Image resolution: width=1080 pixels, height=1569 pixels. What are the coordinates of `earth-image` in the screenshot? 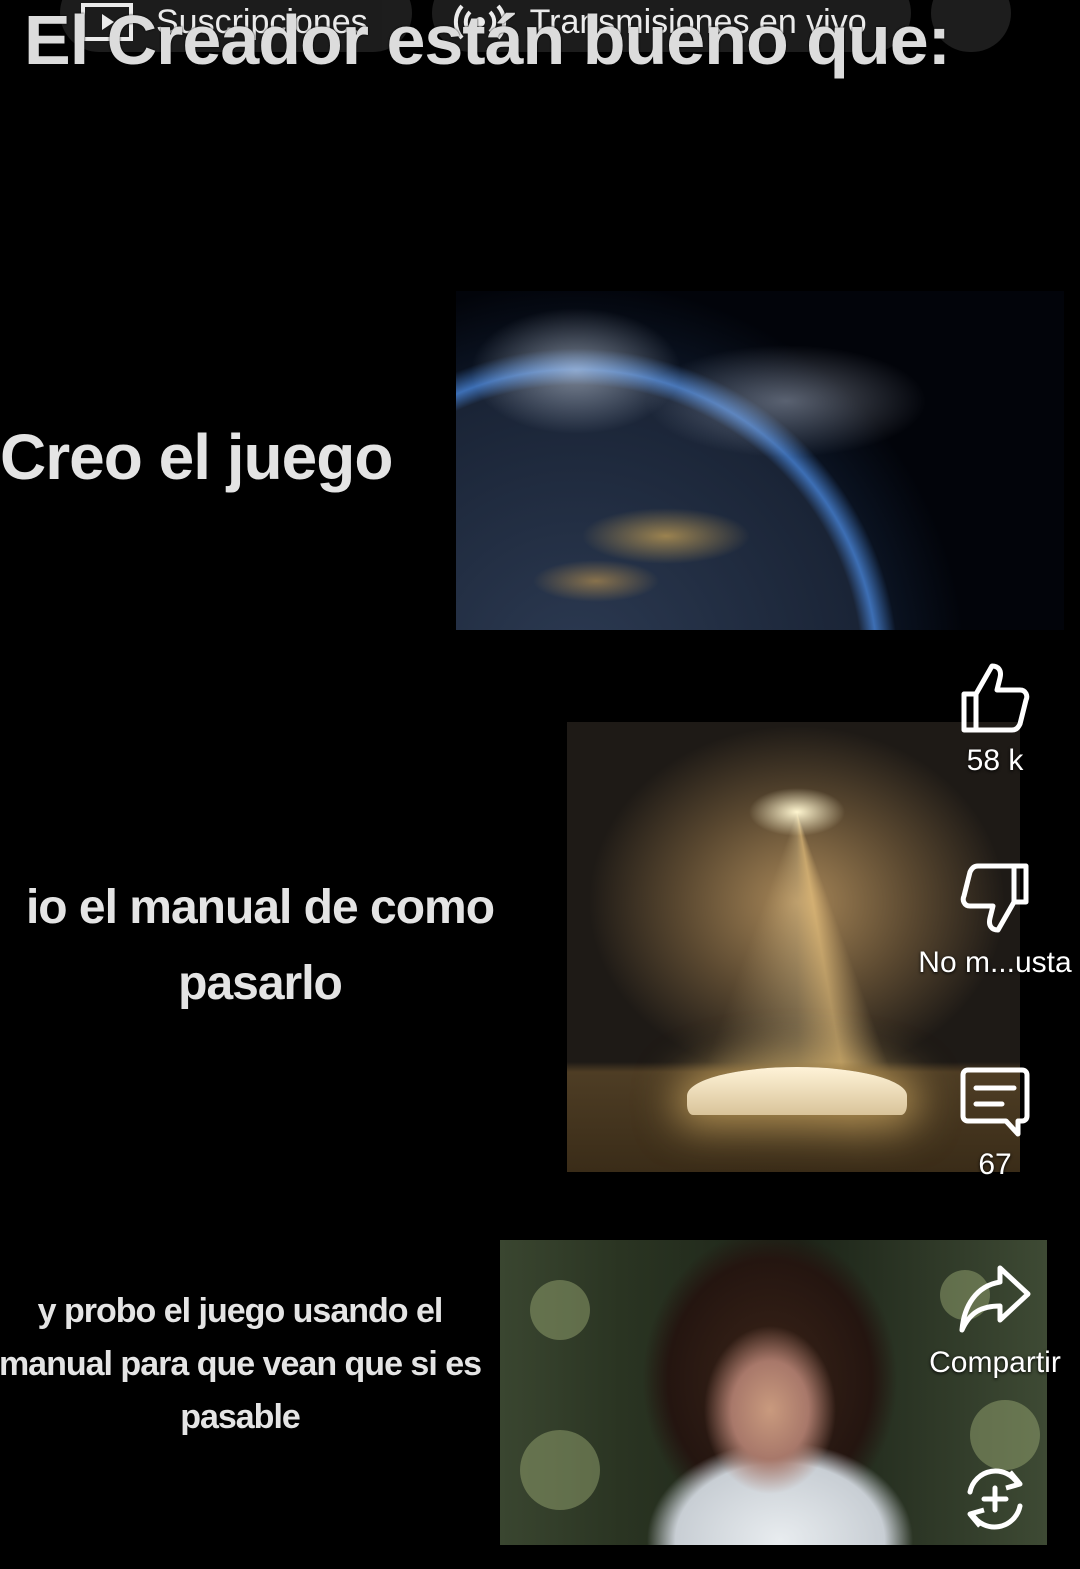 It's located at (760, 460).